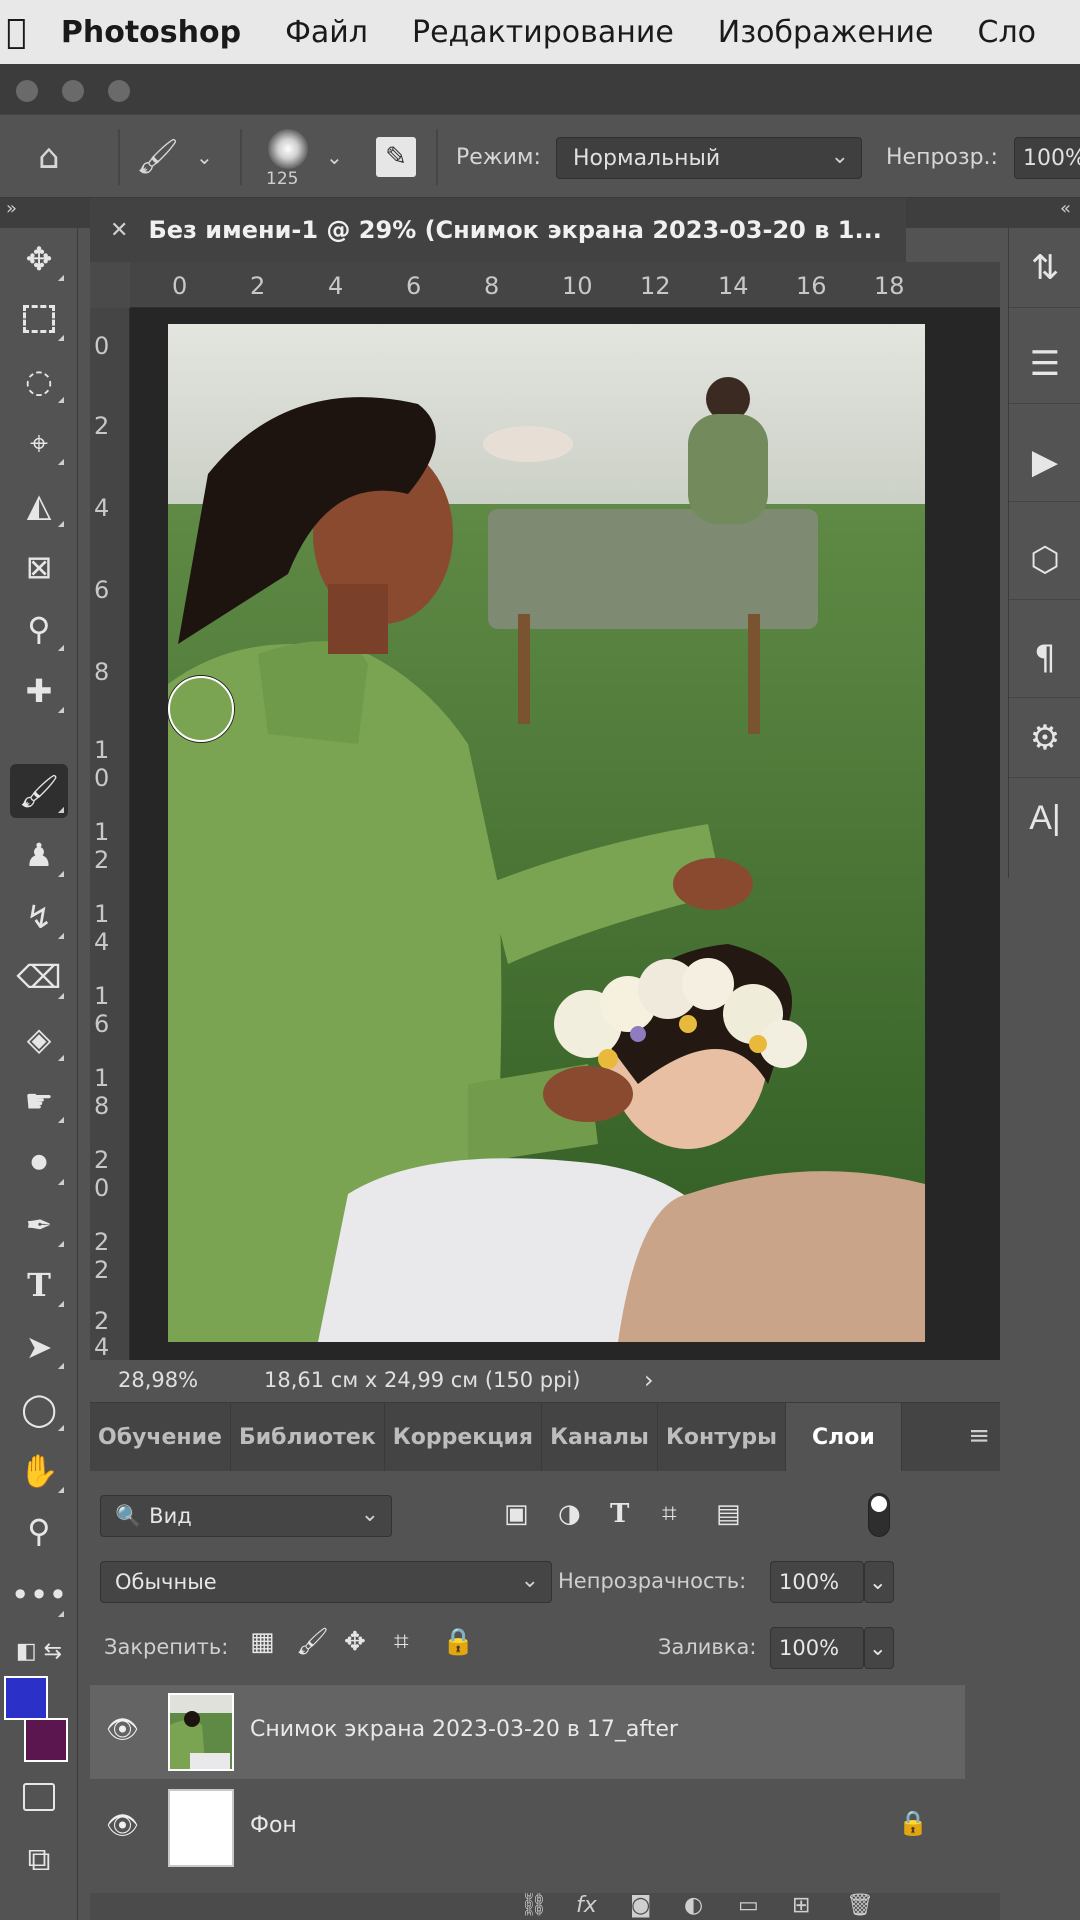  Describe the element at coordinates (649, 1380) in the screenshot. I see `status-menu-arrow: ›` at that location.